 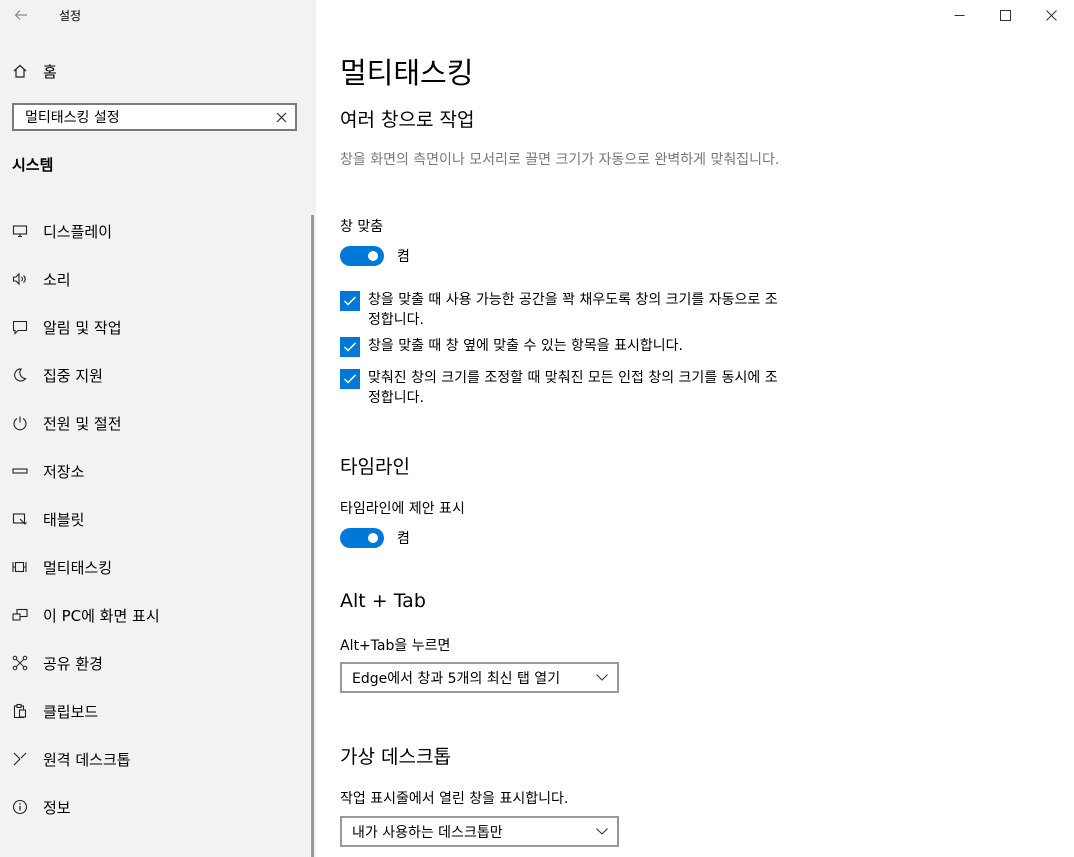 What do you see at coordinates (87, 759) in the screenshot?
I see `sidebar-item-label: 원격 데스크톱` at bounding box center [87, 759].